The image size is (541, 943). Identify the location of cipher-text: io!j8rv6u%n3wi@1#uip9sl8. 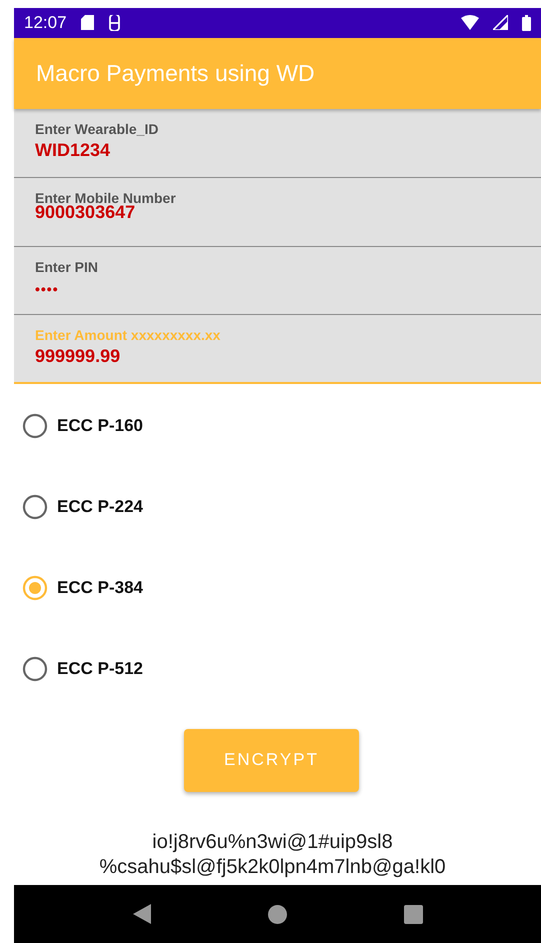
(272, 842).